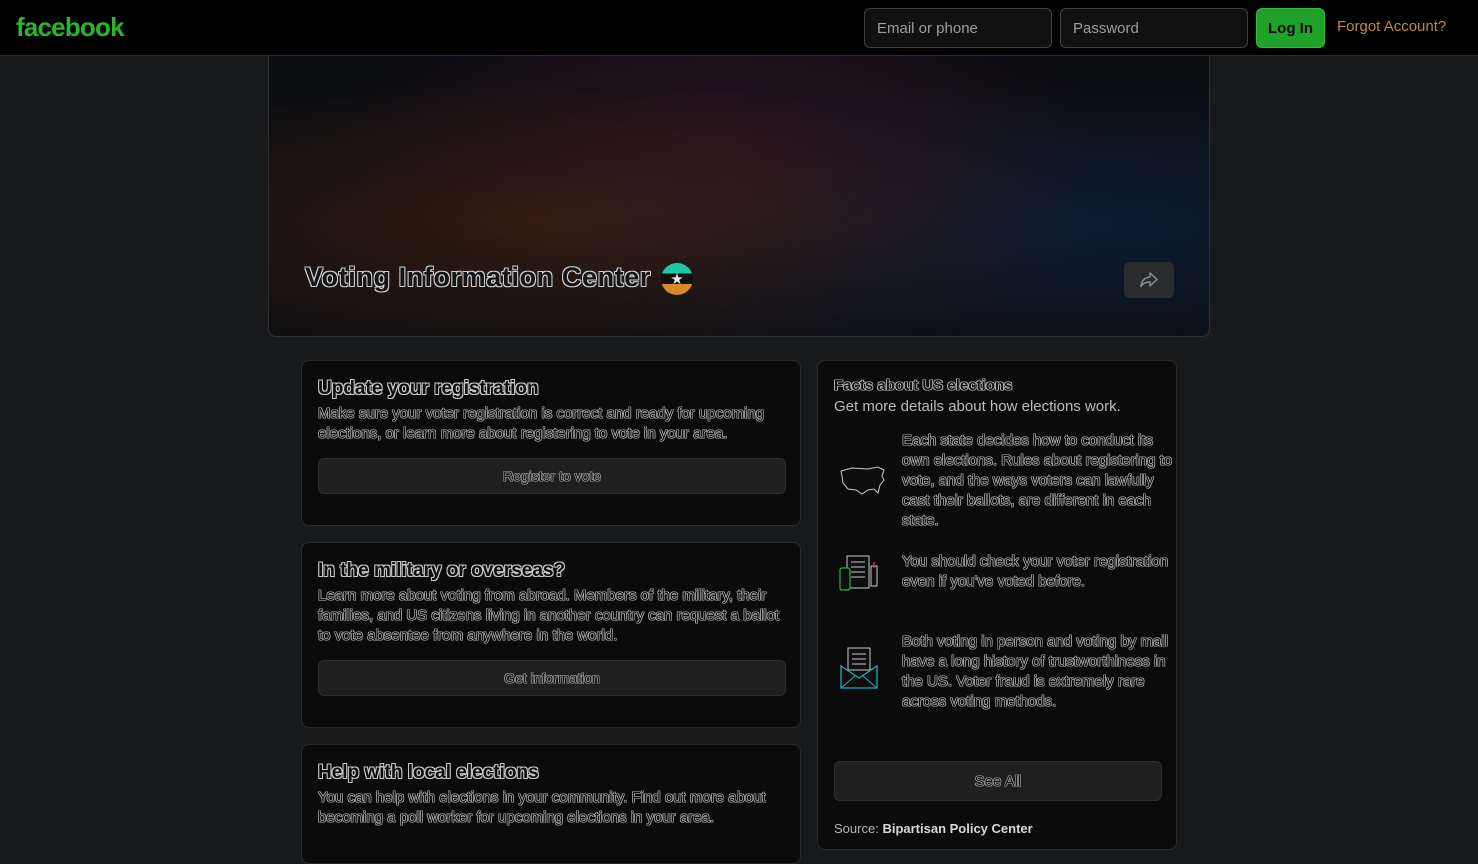 This screenshot has width=1478, height=864. I want to click on password-field, so click(1154, 28).